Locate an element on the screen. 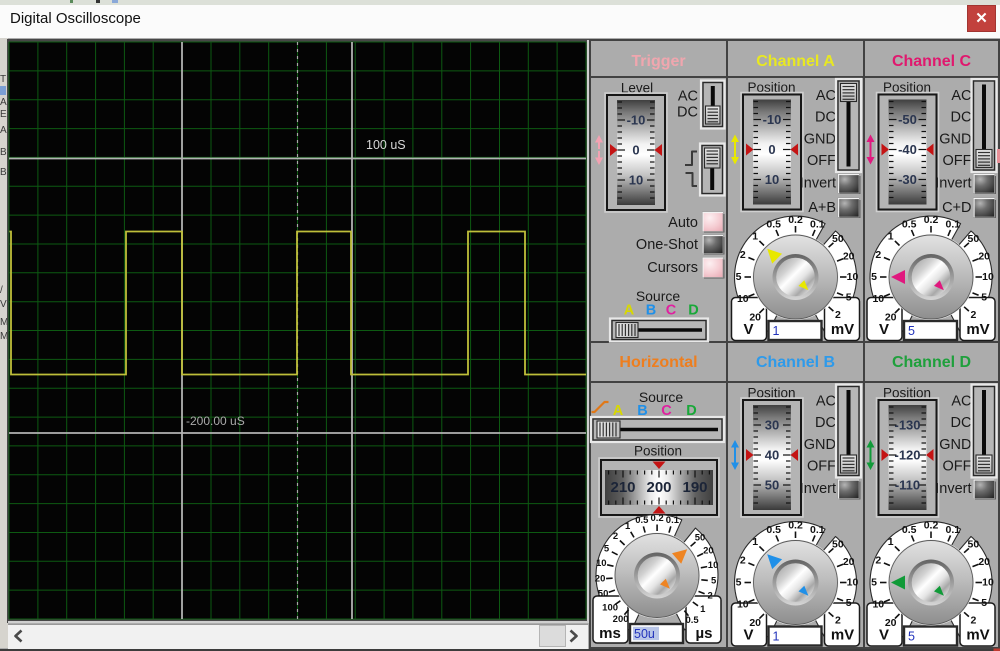 Image resolution: width=1000 pixels, height=651 pixels. svg-text: 100 uS is located at coordinates (386, 145).